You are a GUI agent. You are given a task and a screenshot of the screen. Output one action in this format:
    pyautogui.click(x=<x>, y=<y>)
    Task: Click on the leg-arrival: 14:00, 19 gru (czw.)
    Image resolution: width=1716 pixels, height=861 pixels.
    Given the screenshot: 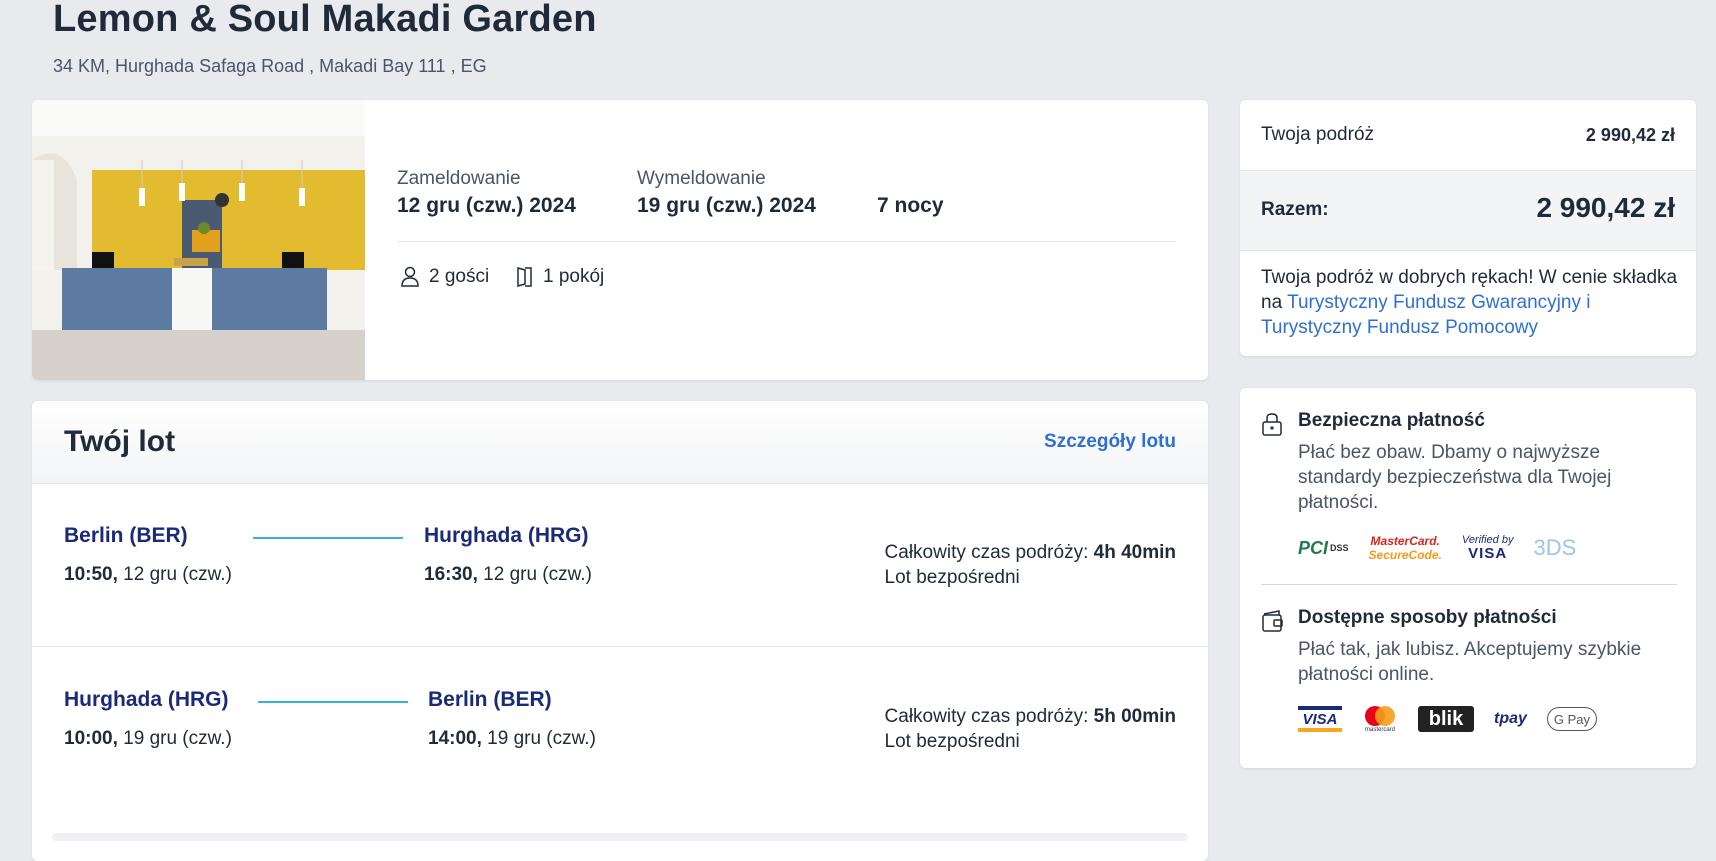 What is the action you would take?
    pyautogui.click(x=512, y=739)
    